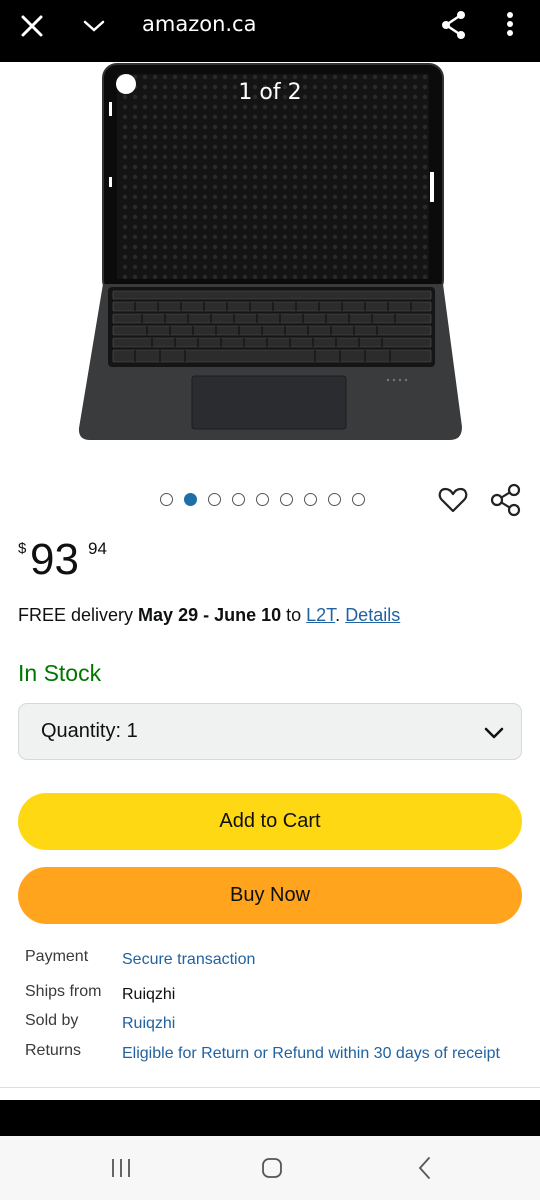 This screenshot has width=540, height=1200. Describe the element at coordinates (60, 673) in the screenshot. I see `availability-status: In Stock` at that location.